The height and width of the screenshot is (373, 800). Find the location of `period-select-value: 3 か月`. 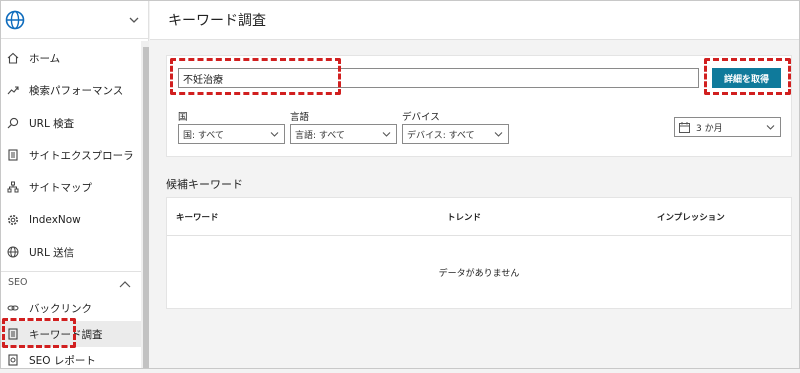

period-select-value: 3 か月 is located at coordinates (709, 128).